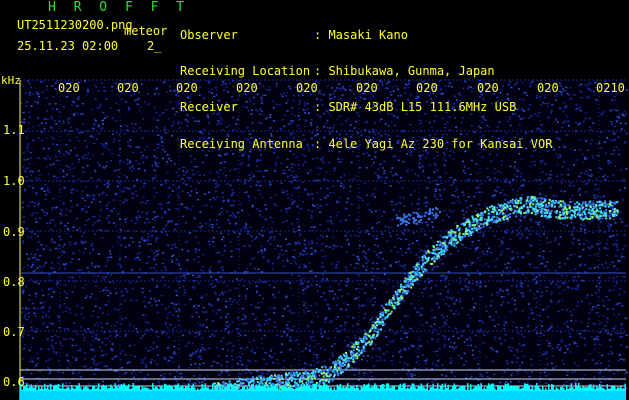  I want to click on date-time: 25.11.23 02:00 2_, so click(89, 46).